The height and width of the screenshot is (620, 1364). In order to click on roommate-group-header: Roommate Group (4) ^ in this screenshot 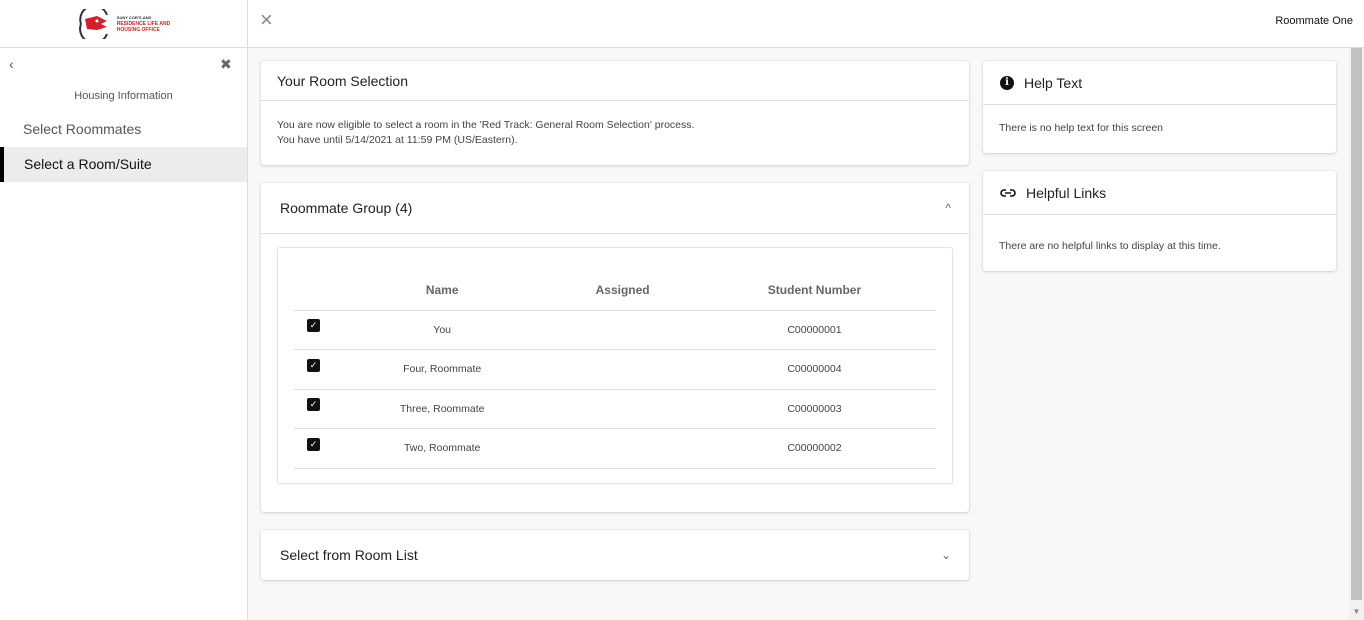, I will do `click(615, 208)`.